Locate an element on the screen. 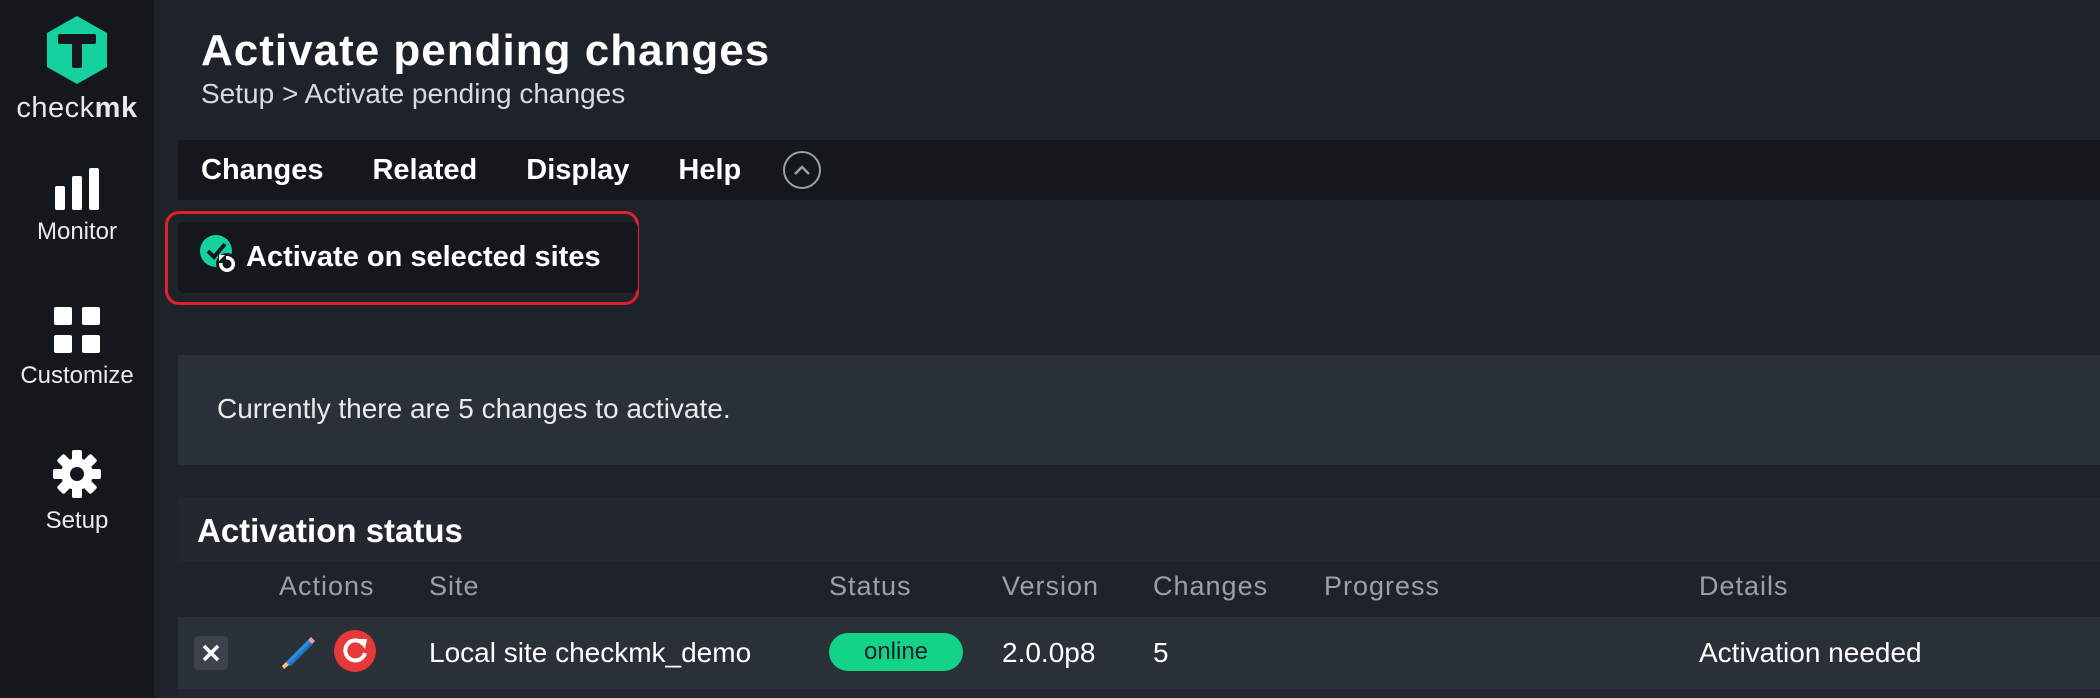  sidebar: checkmk Monitor Customize Setup is located at coordinates (77, 349).